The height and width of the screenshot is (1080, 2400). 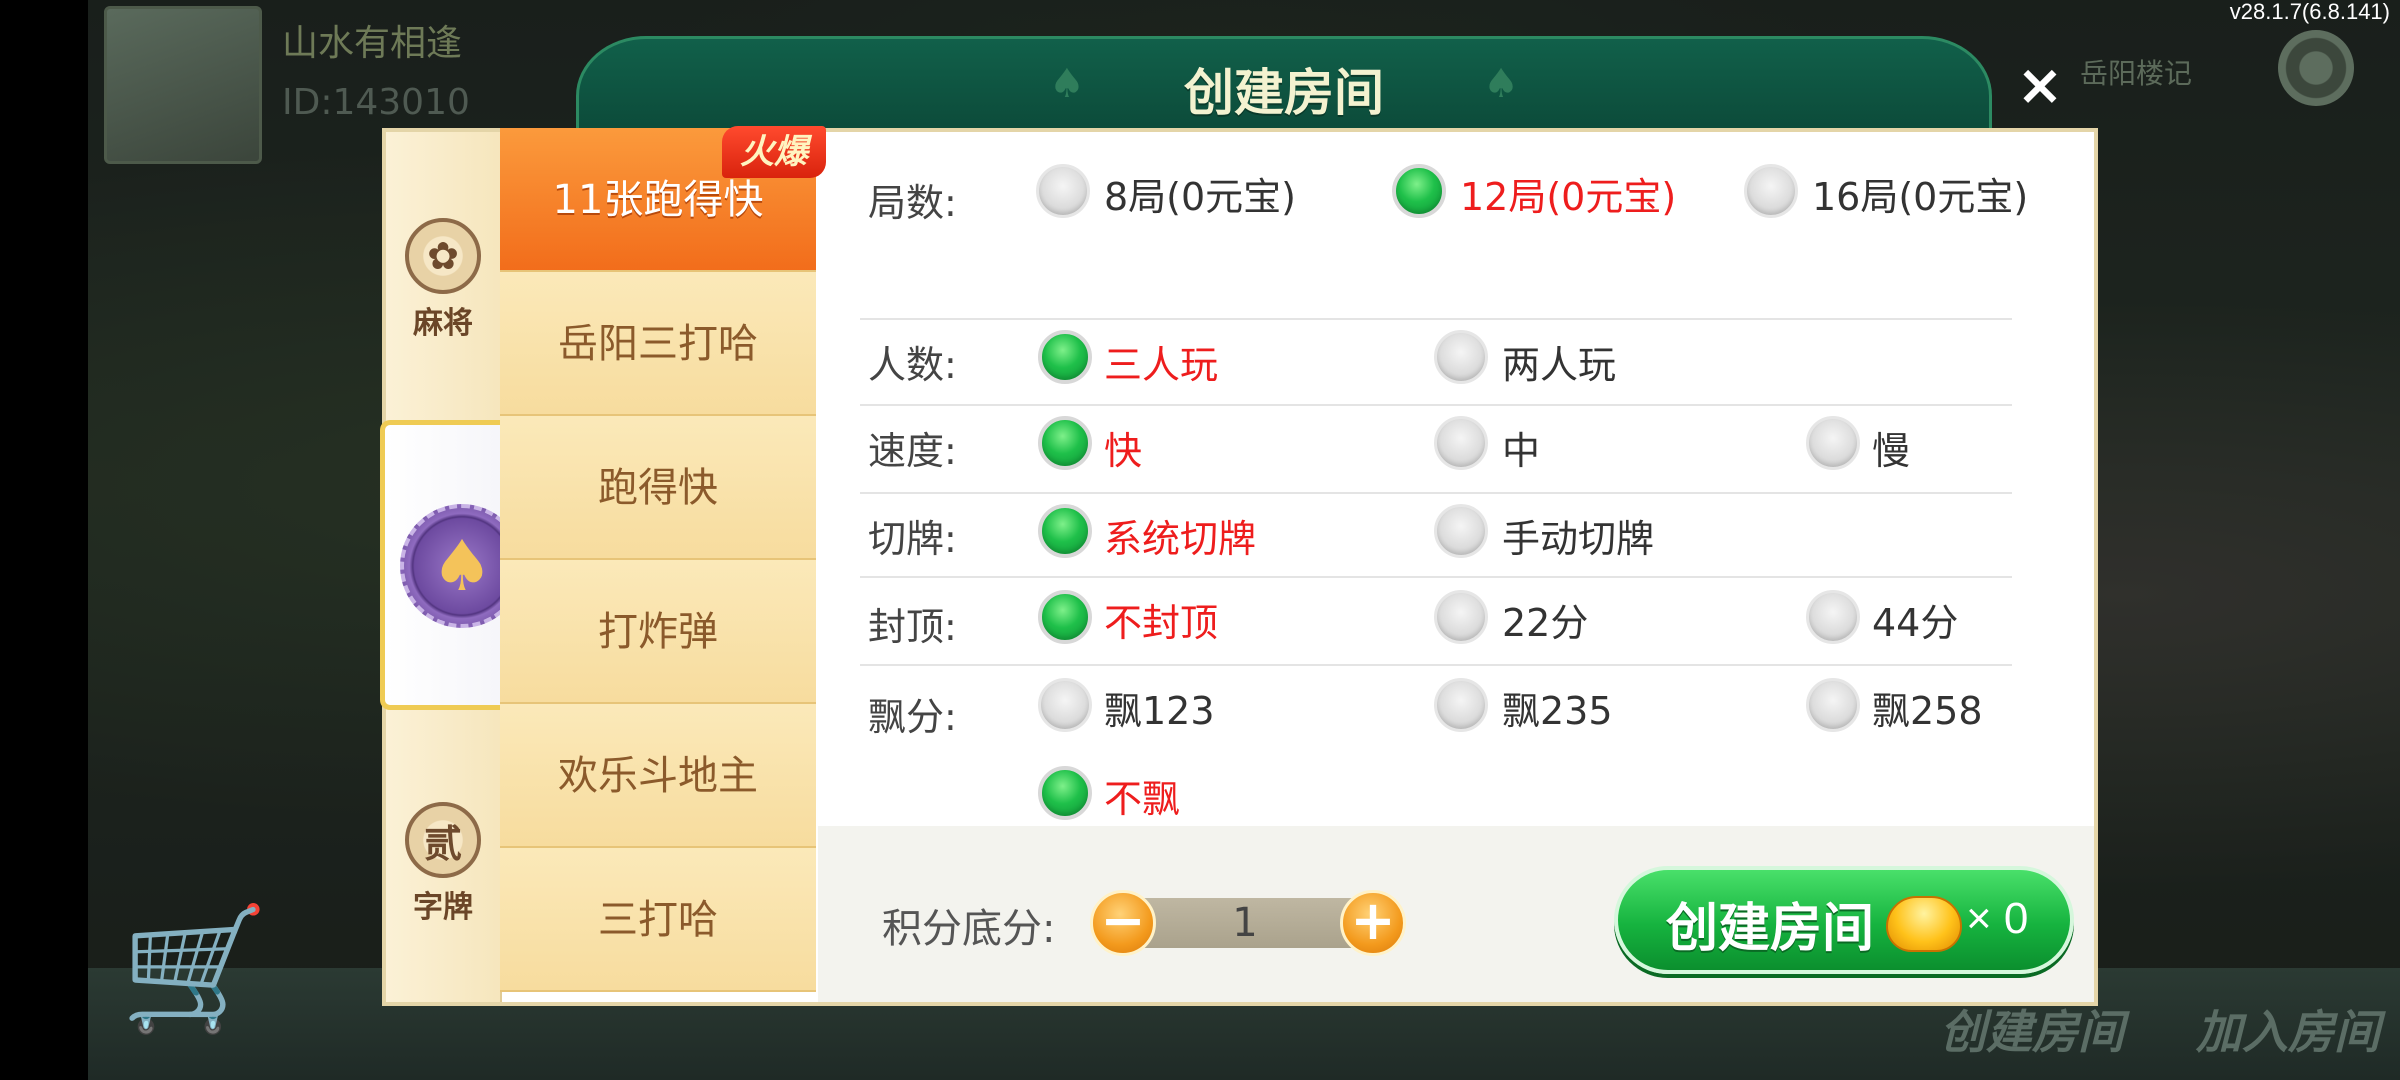 I want to click on rounds-8-text: 8局(0元宝), so click(x=1200, y=193).